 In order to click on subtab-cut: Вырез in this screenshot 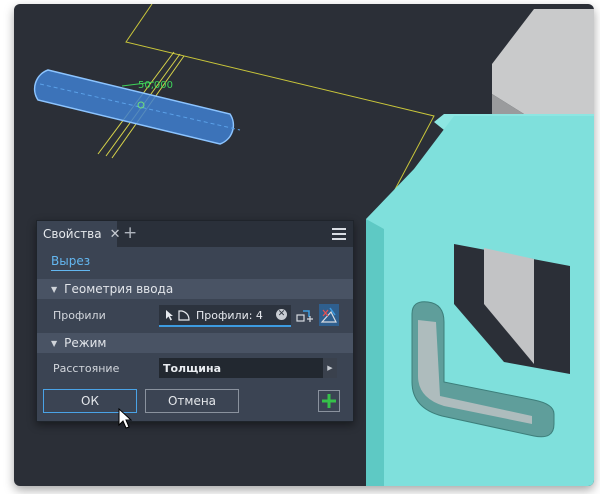, I will do `click(71, 262)`.